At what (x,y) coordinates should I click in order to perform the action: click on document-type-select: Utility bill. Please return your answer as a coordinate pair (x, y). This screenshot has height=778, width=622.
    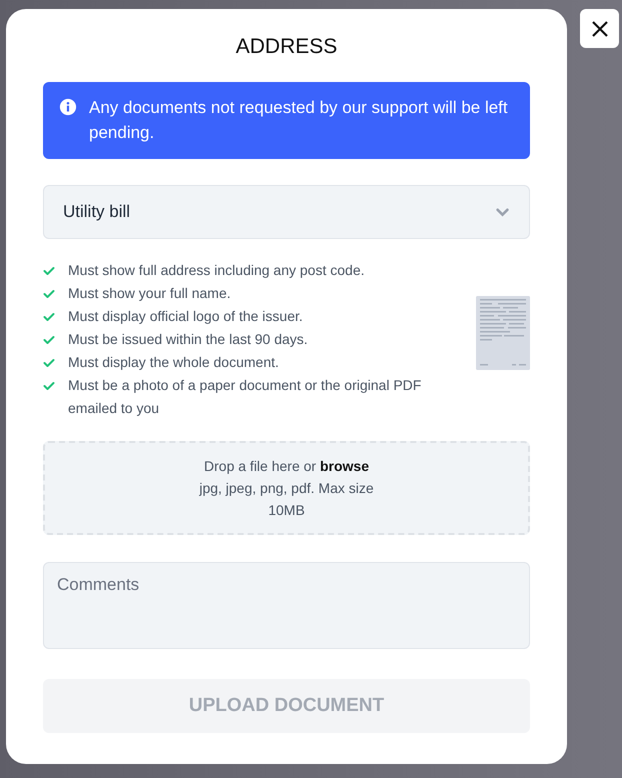
    Looking at the image, I should click on (286, 212).